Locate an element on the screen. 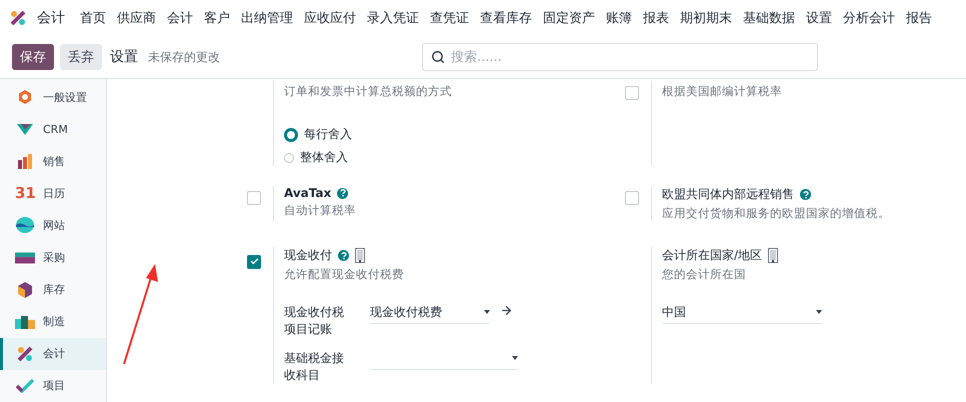 Image resolution: width=966 pixels, height=402 pixels. radio-option: 每行舍入 is located at coordinates (368, 134).